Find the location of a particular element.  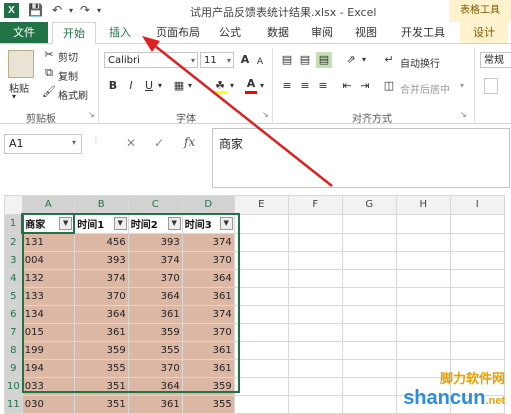

watermark-bottom: shancun.net is located at coordinates (454, 398).